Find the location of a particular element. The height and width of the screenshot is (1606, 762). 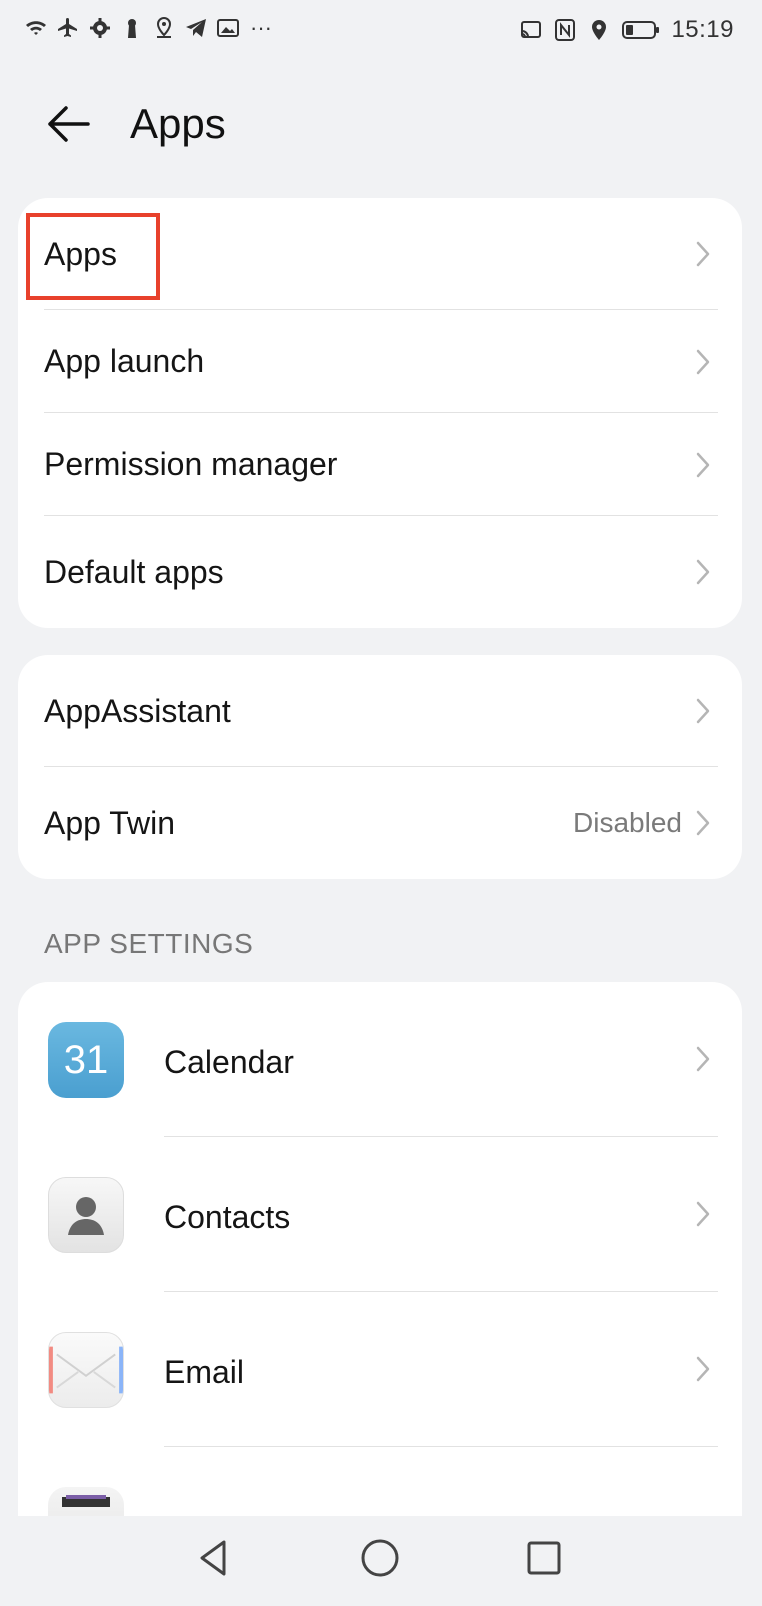

status-icons-right: 15:19 is located at coordinates (626, 30).